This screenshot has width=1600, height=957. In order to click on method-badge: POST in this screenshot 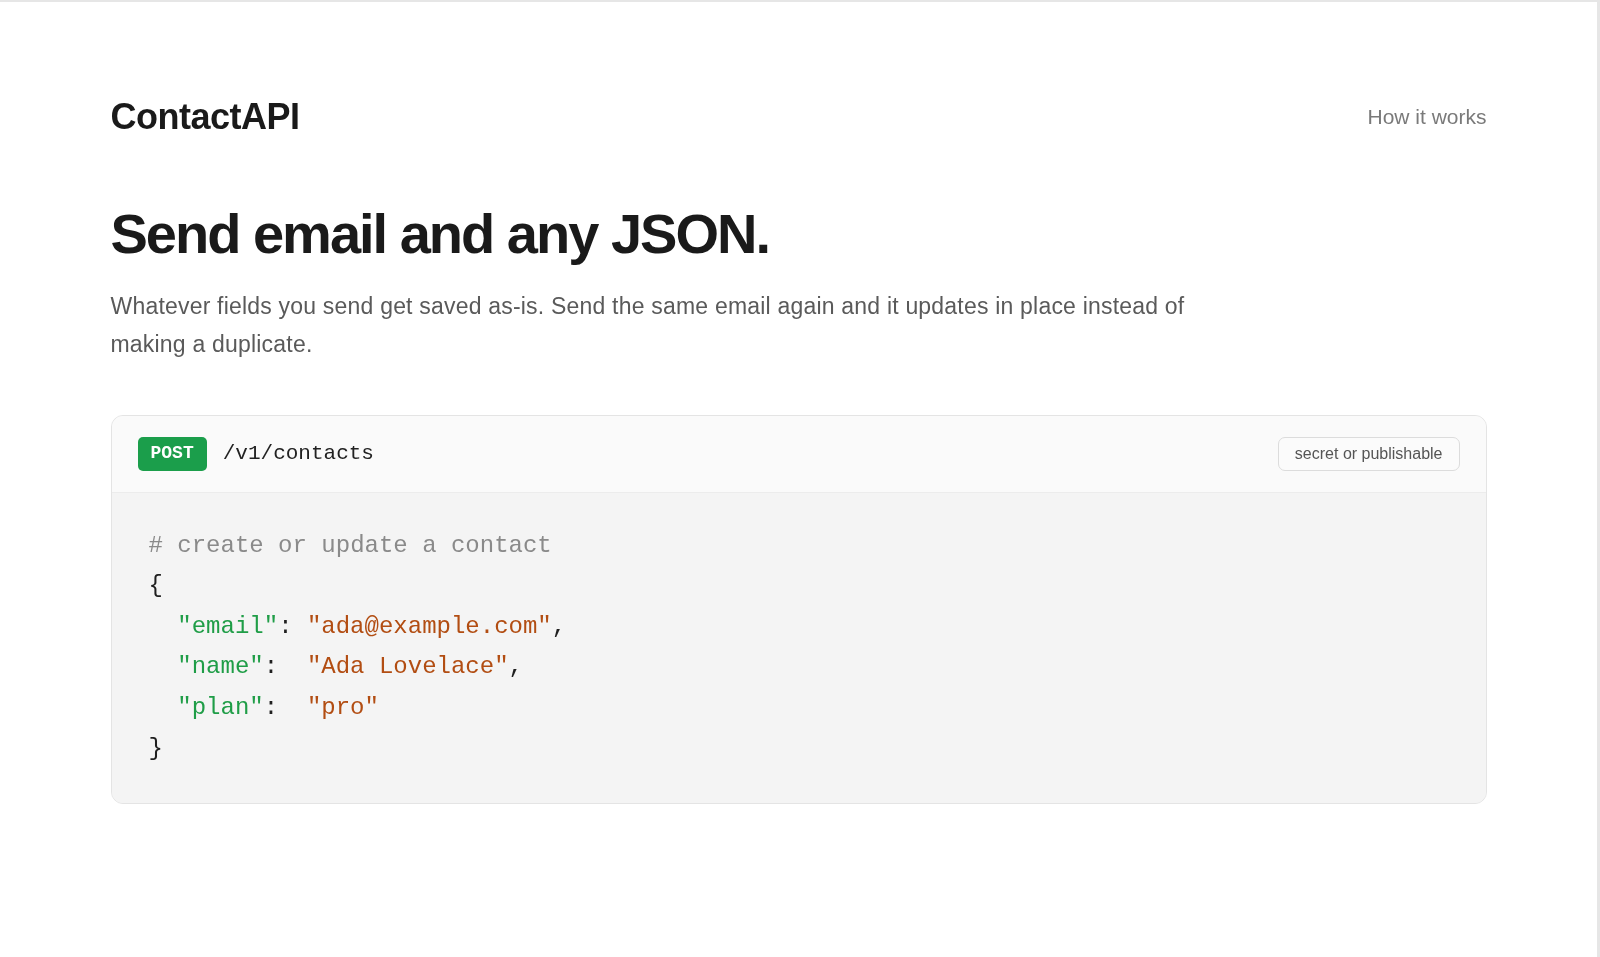, I will do `click(172, 453)`.